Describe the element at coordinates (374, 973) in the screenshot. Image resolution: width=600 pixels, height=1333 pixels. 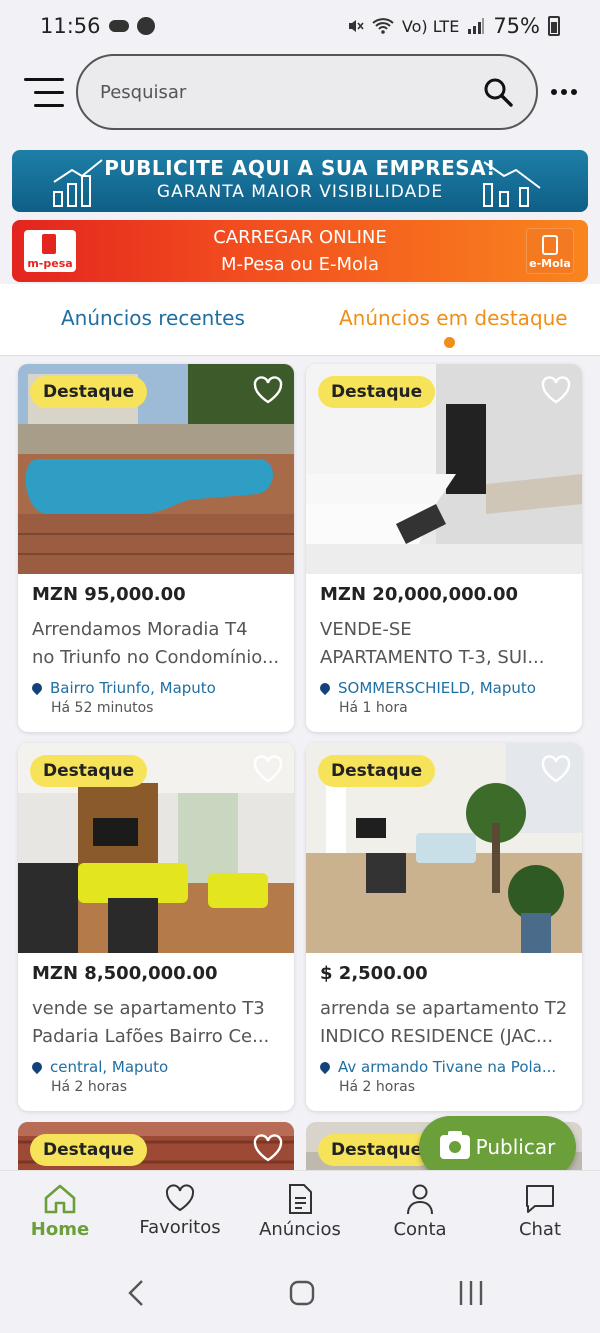
I see `listing-price: $ 2,500.00` at that location.